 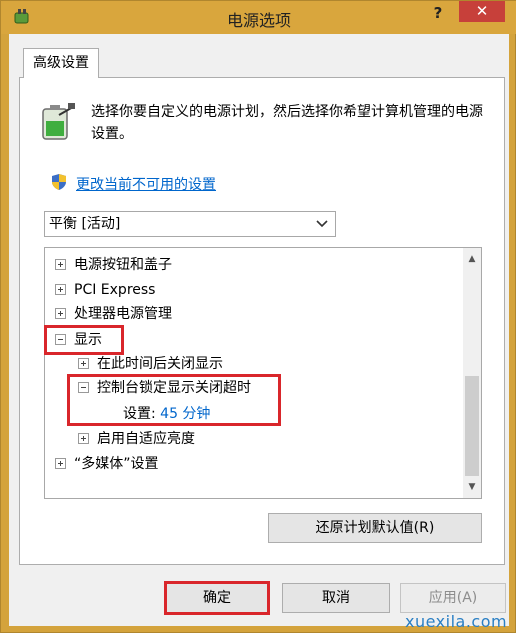 I want to click on tree-item-turn-off-display: 在此时间后关闭显示, so click(x=150, y=364).